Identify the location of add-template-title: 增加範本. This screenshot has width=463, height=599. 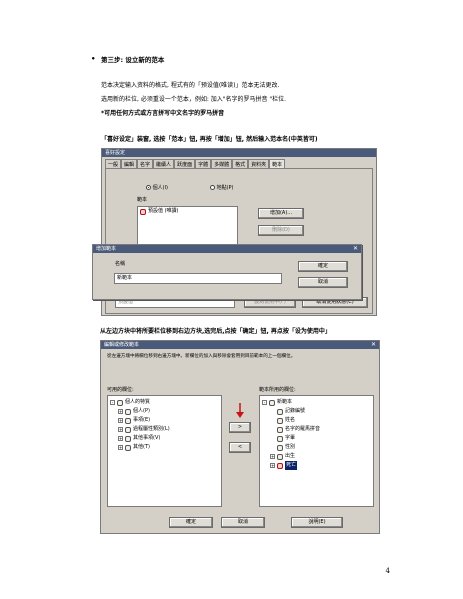
(106, 249).